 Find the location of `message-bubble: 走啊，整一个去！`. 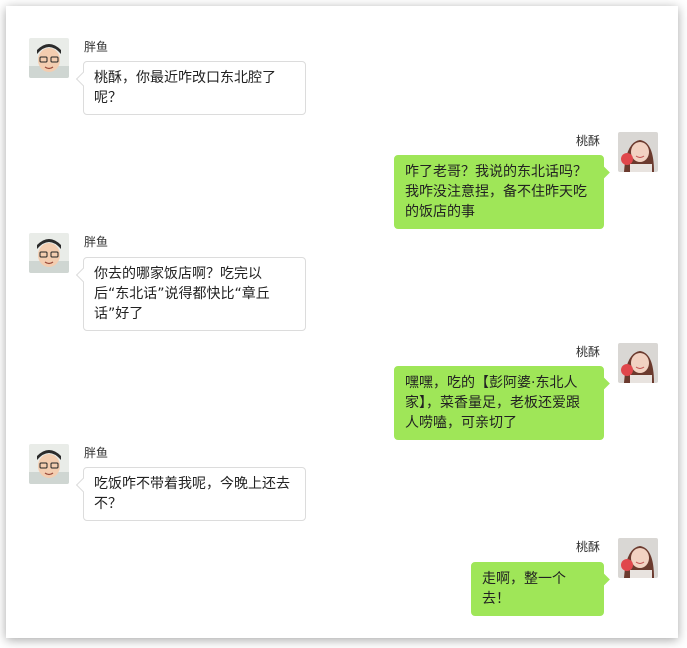

message-bubble: 走啊，整一个去！ is located at coordinates (537, 589).